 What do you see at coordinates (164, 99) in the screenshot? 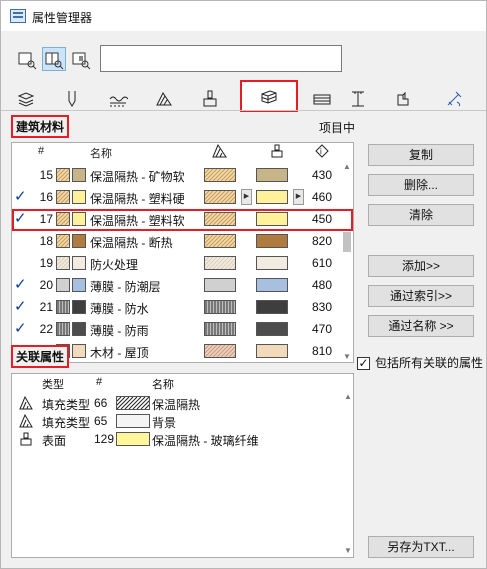
I see `tab-fill-types` at bounding box center [164, 99].